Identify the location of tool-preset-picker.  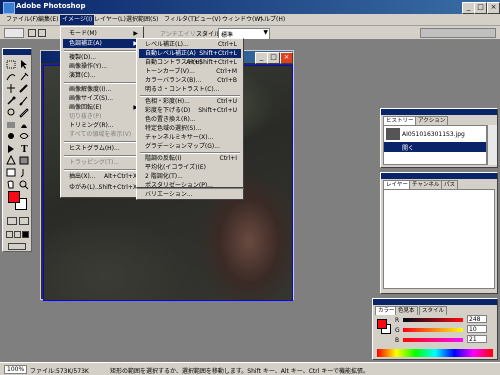
(14, 33).